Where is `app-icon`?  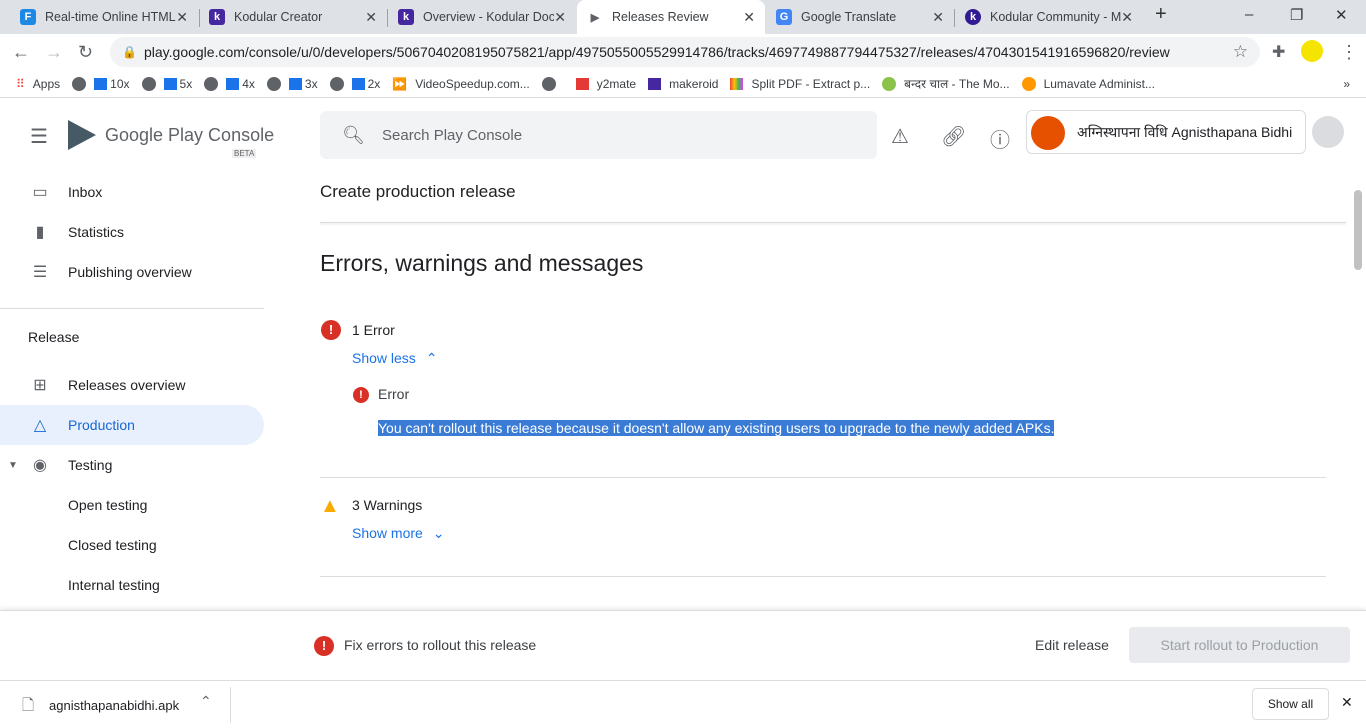
app-icon is located at coordinates (1048, 133).